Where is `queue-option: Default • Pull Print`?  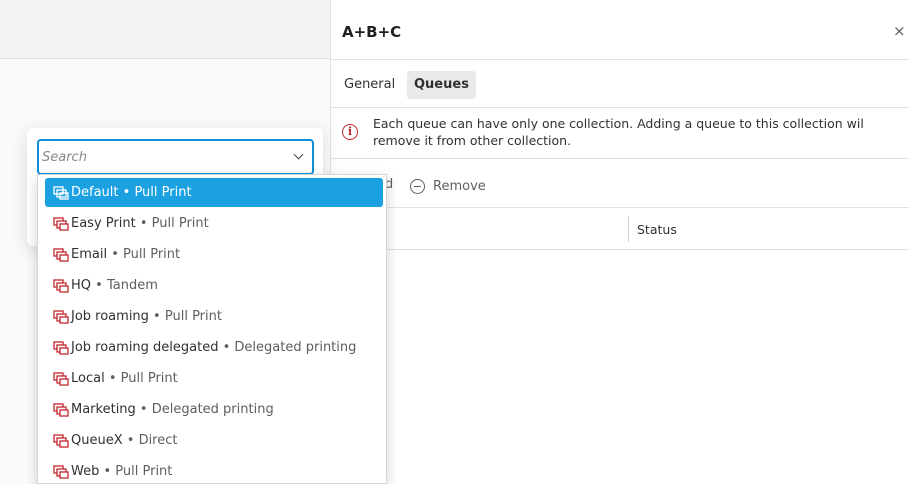 queue-option: Default • Pull Print is located at coordinates (214, 192).